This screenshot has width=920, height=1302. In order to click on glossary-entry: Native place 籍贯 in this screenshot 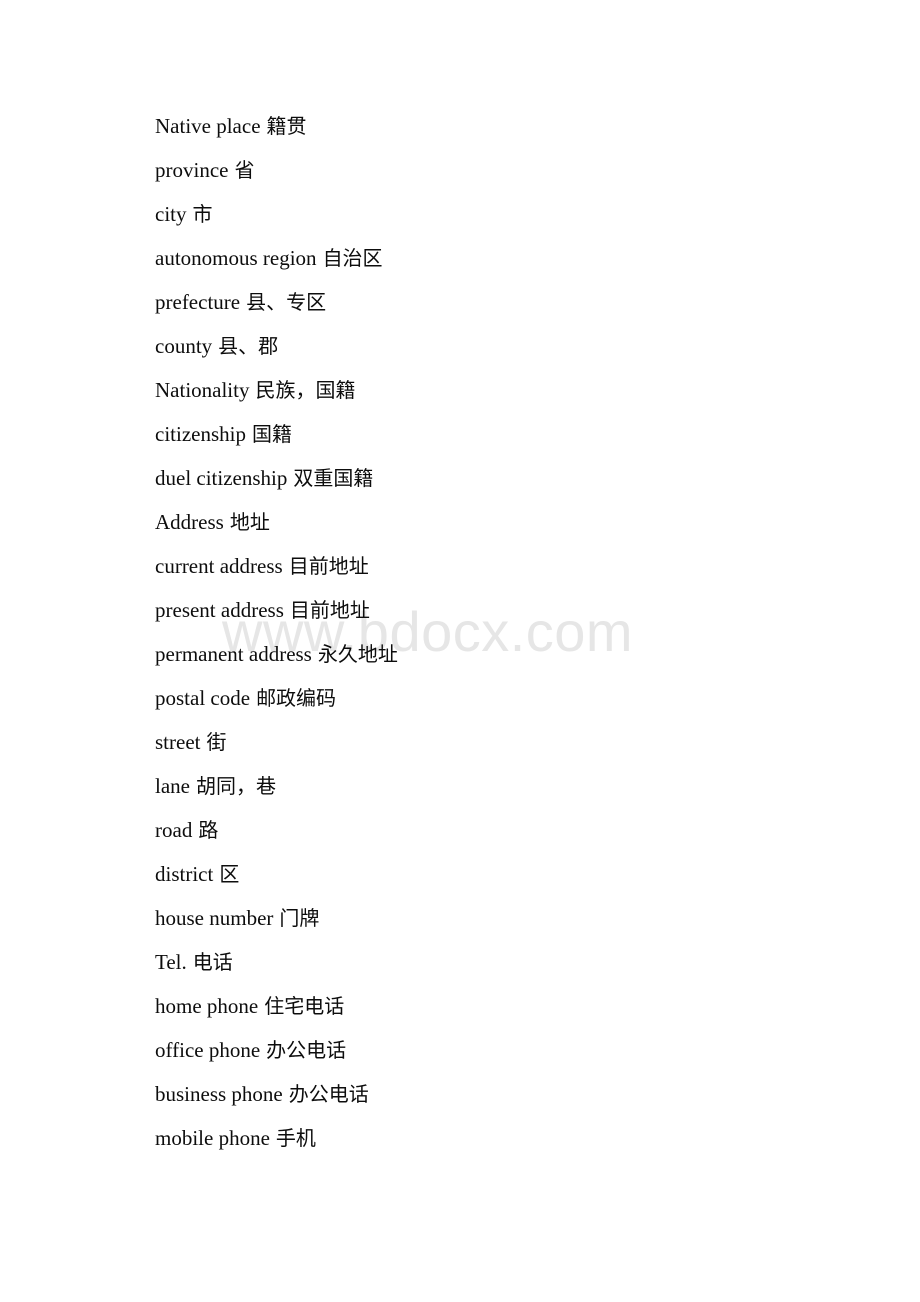, I will do `click(505, 126)`.